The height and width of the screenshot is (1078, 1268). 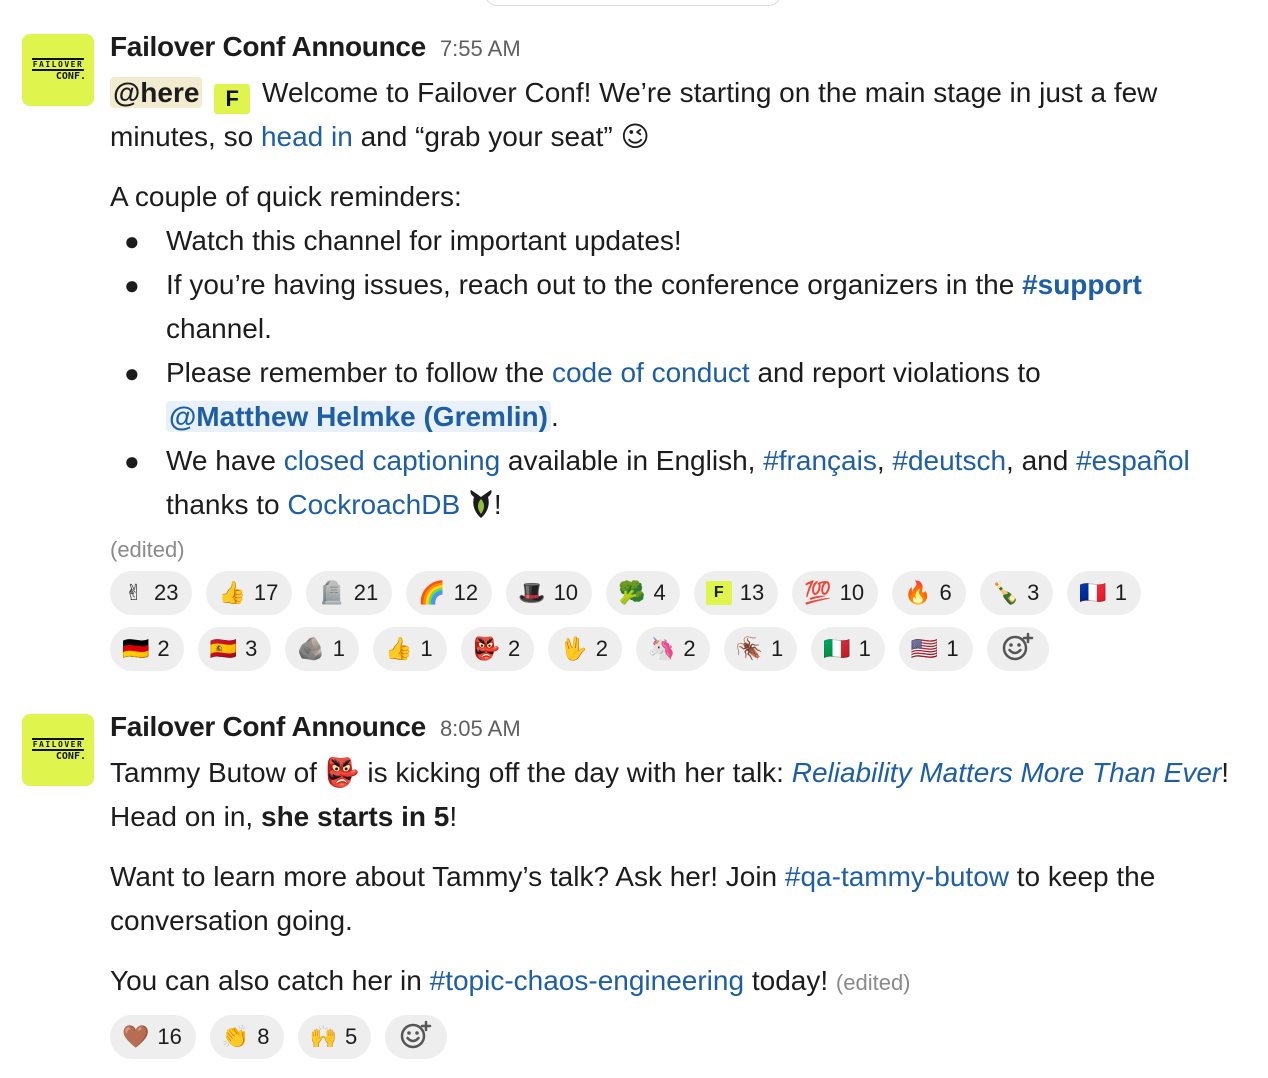 What do you see at coordinates (675, 730) in the screenshot?
I see `message-header: Failover Conf Announce 8:05 AM` at bounding box center [675, 730].